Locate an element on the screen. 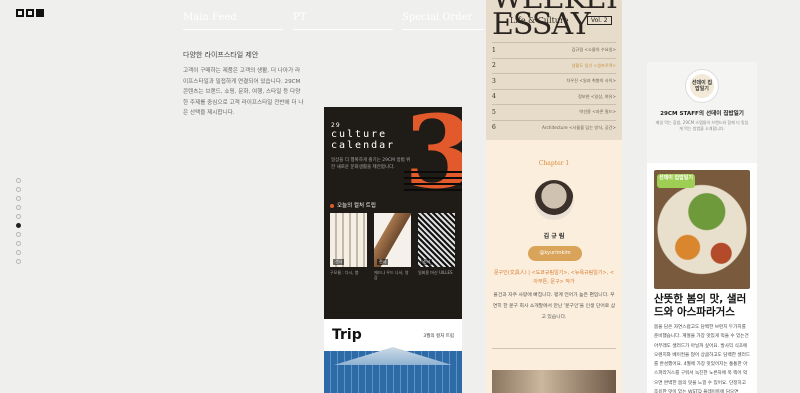  essay-photo is located at coordinates (554, 381).